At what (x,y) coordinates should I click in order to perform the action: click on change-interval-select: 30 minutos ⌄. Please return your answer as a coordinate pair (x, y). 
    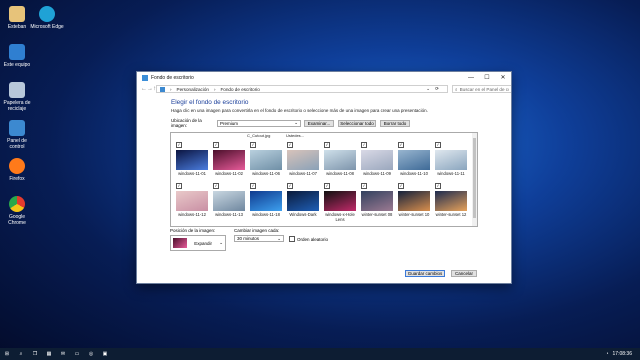
    Looking at the image, I should click on (259, 238).